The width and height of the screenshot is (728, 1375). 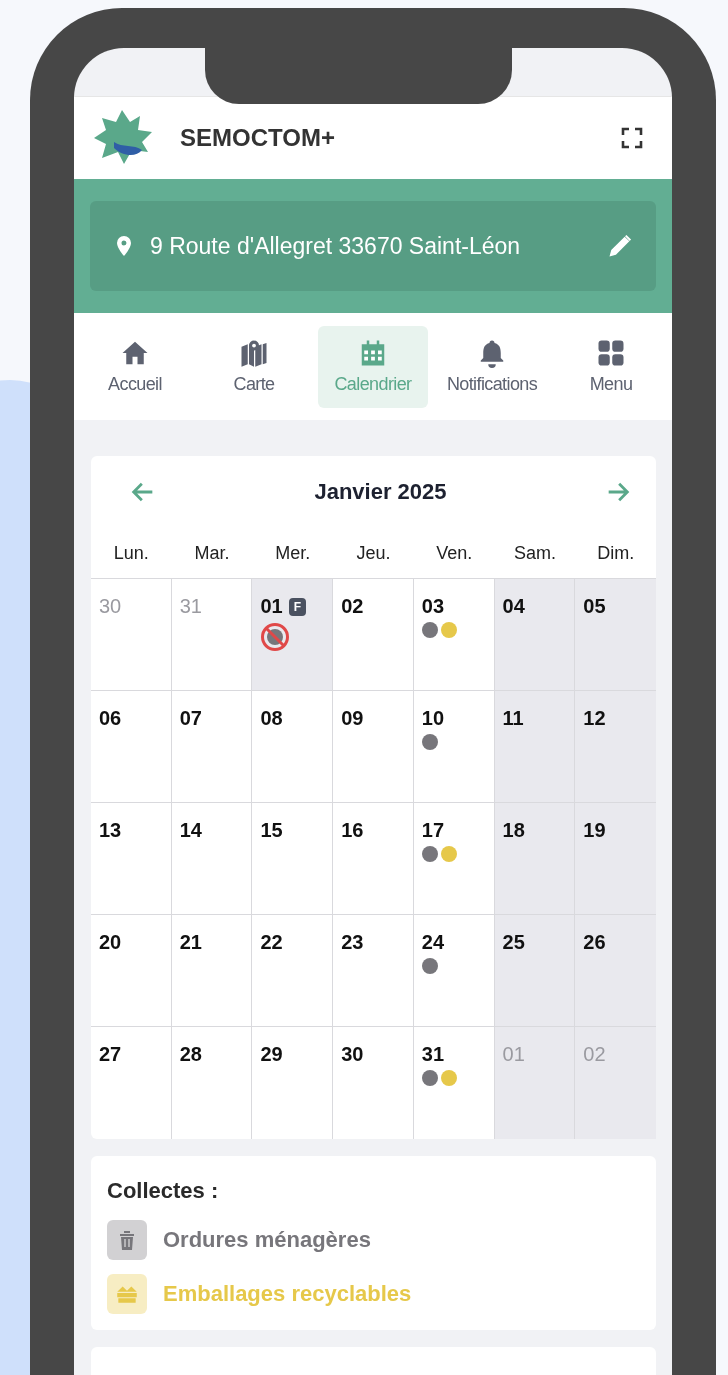 What do you see at coordinates (131, 971) in the screenshot?
I see `day-cell: 20` at bounding box center [131, 971].